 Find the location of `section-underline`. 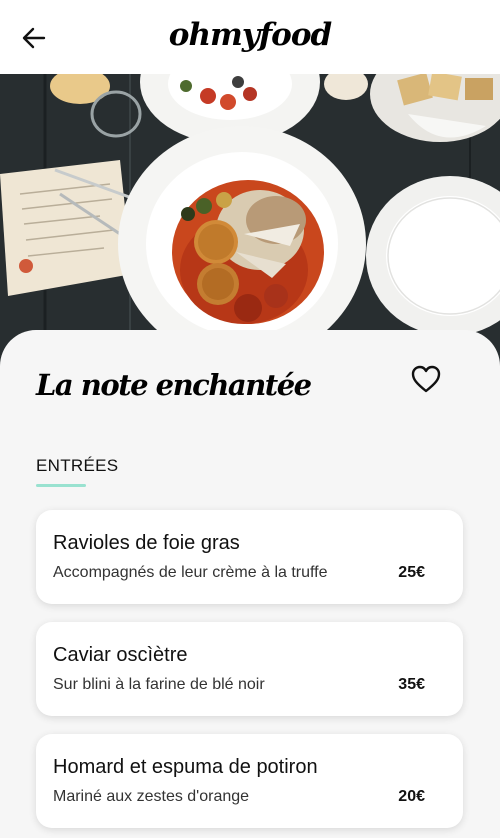

section-underline is located at coordinates (61, 485).